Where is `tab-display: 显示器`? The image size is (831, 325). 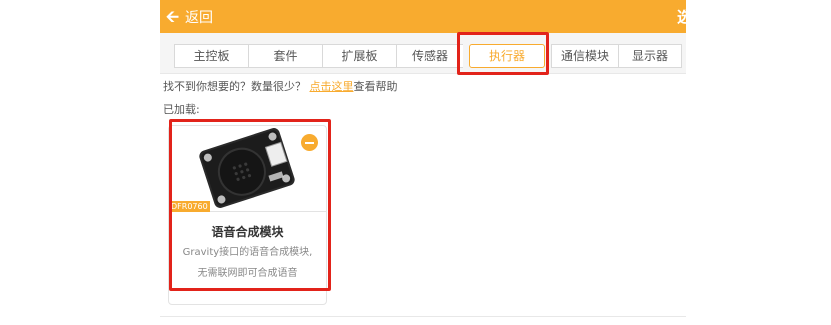 tab-display: 显示器 is located at coordinates (650, 56).